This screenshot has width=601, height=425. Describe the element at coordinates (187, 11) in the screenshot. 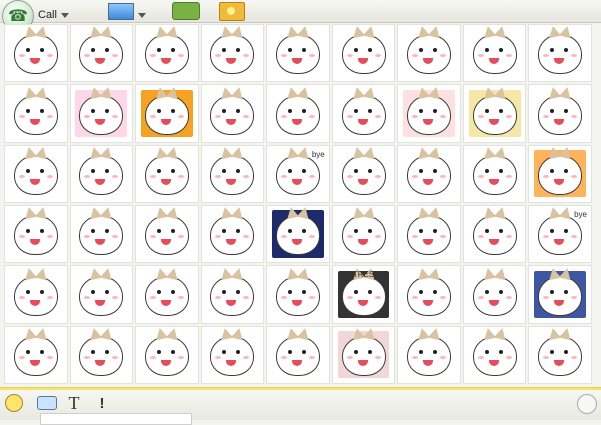

I see `apps-button` at that location.